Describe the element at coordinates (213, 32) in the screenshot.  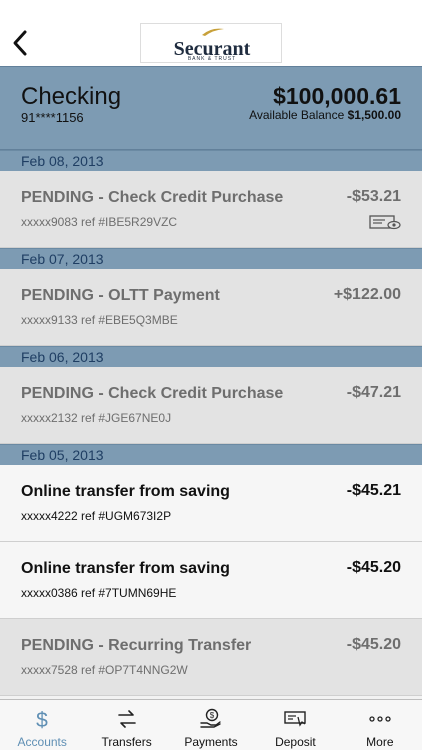
I see `logo-swoosh-icon` at that location.